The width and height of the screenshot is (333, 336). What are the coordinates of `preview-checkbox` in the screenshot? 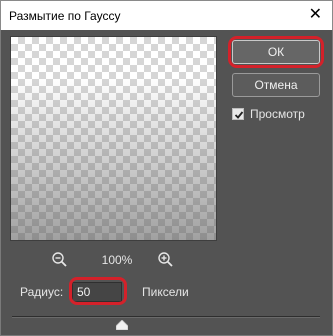 It's located at (238, 114).